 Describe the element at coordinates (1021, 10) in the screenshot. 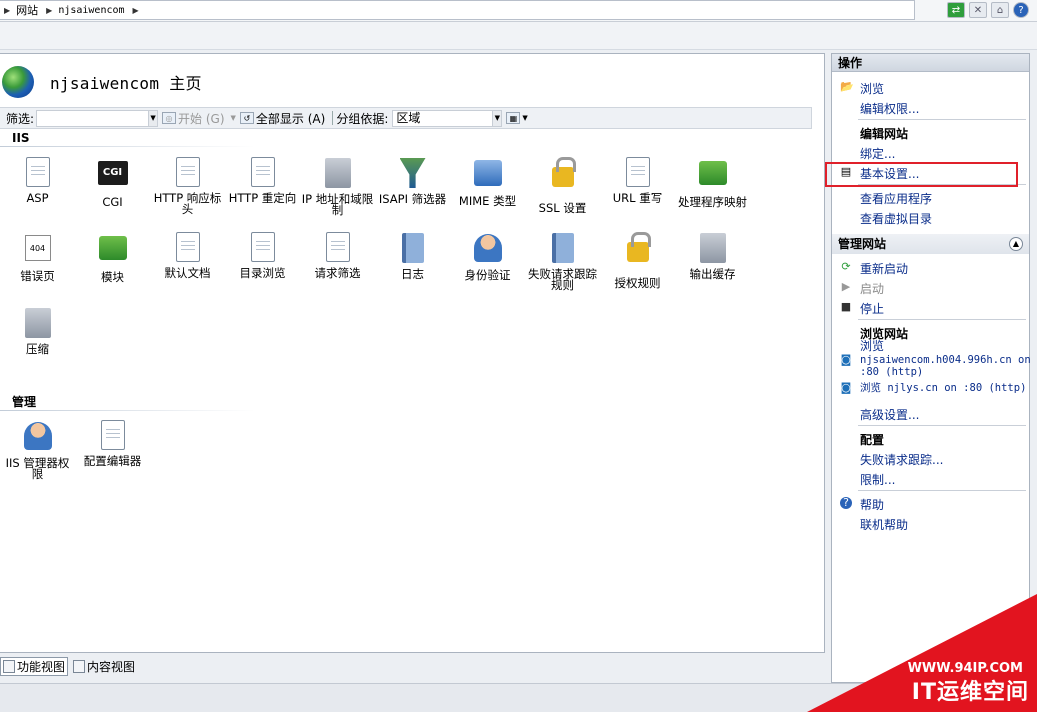

I see `help-icon: ?` at that location.